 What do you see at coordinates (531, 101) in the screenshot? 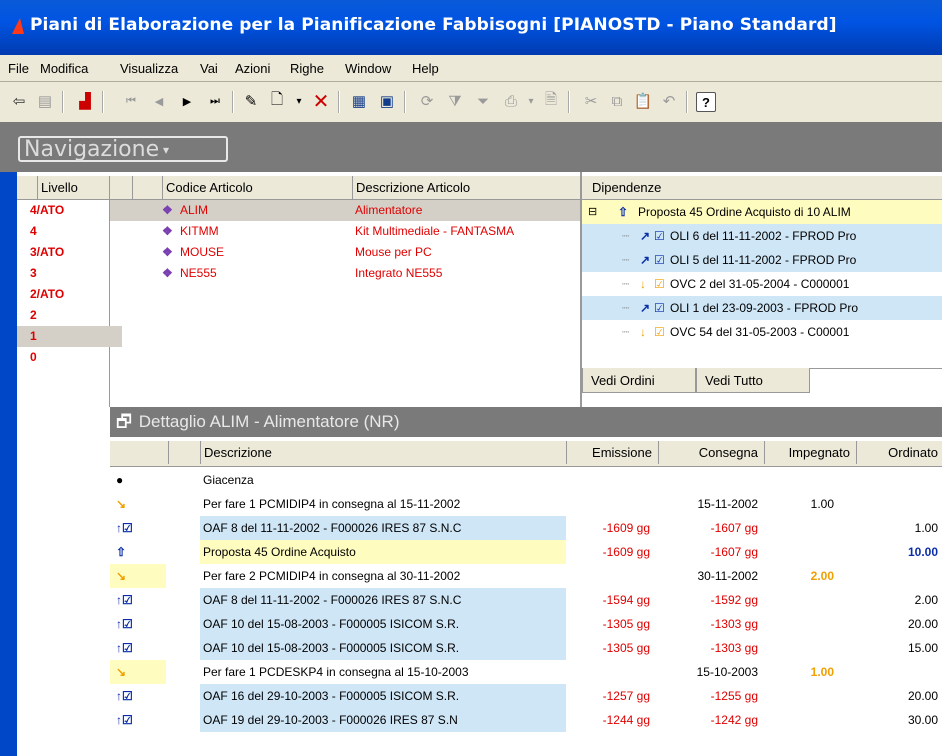
I see `print-dropdown-icon: ▾` at bounding box center [531, 101].